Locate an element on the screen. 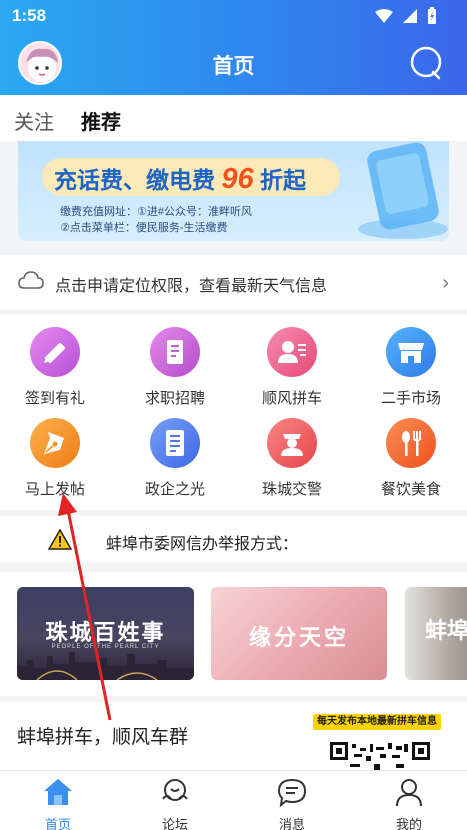 The height and width of the screenshot is (830, 467). nav-label: 首页 is located at coordinates (57, 823).